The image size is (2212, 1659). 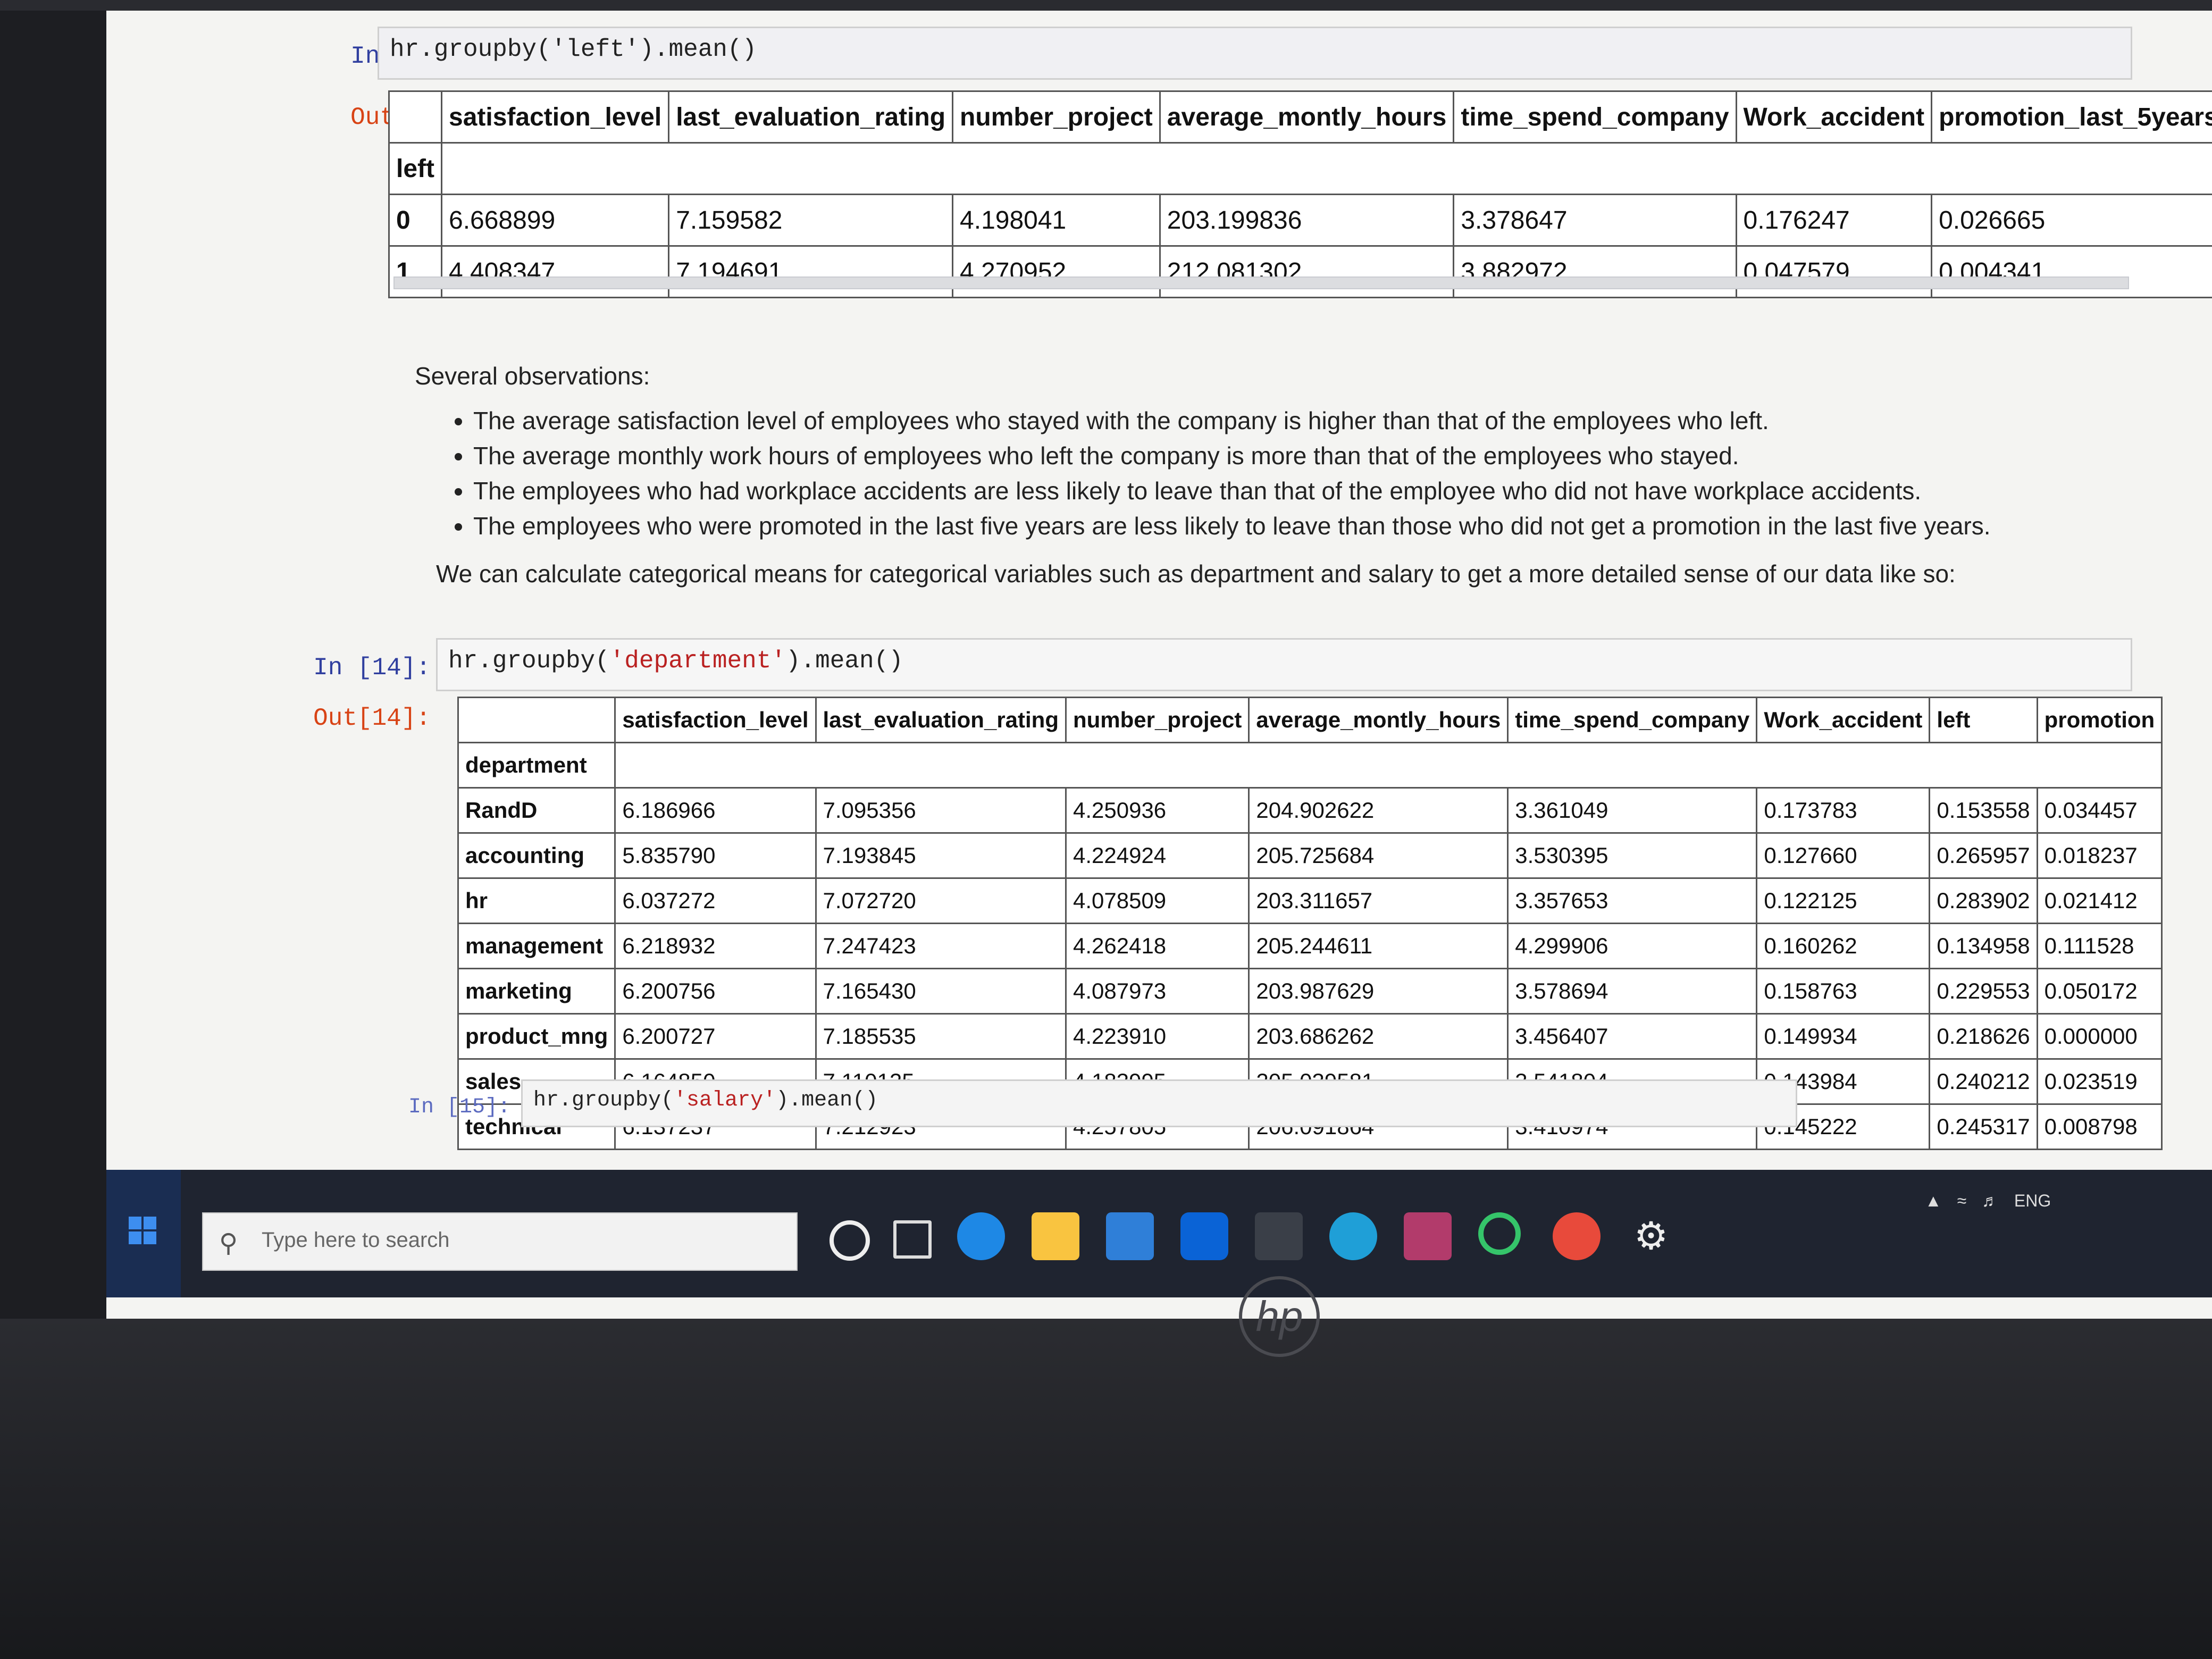 What do you see at coordinates (981, 1236) in the screenshot?
I see `edge-icon` at bounding box center [981, 1236].